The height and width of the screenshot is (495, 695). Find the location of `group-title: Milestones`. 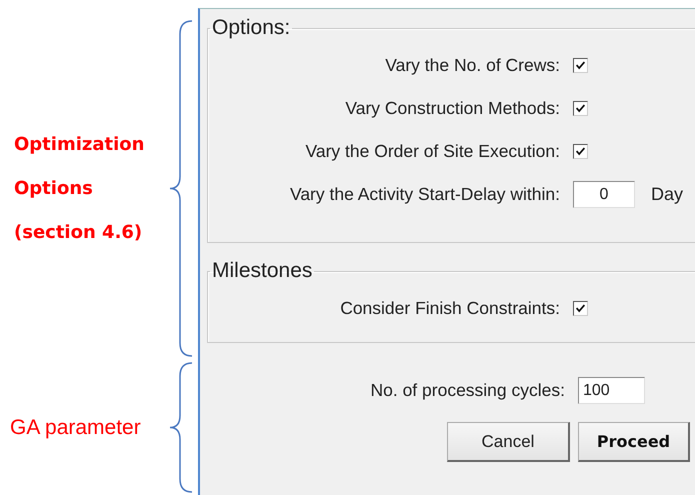

group-title: Milestones is located at coordinates (262, 271).